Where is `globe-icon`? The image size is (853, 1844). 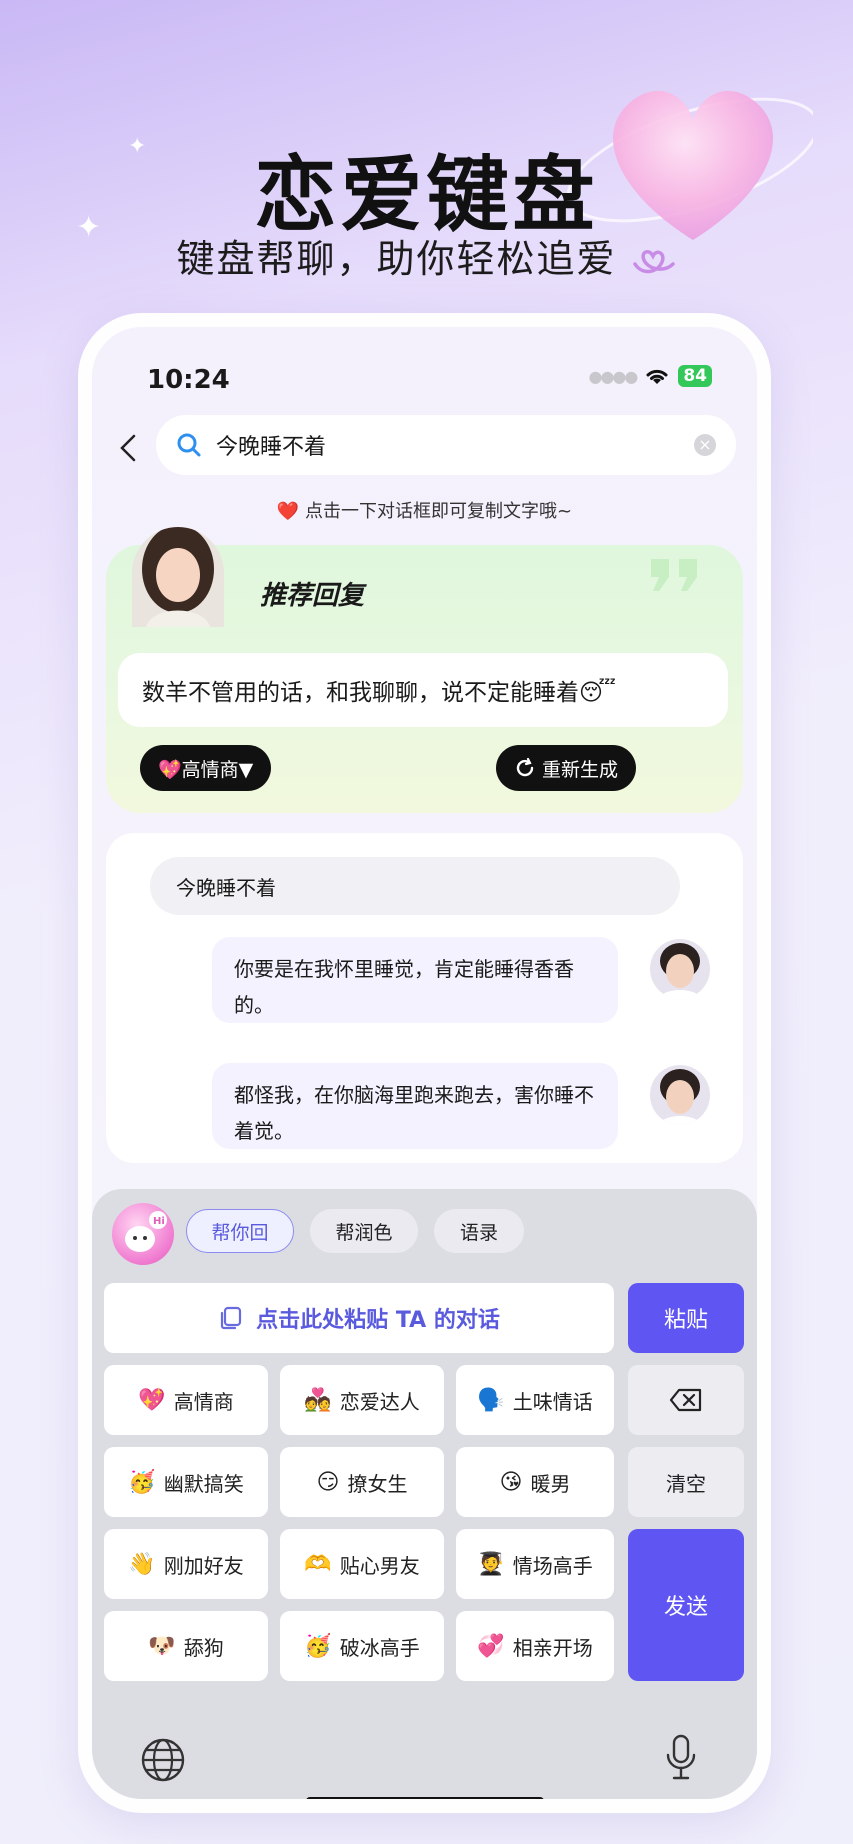 globe-icon is located at coordinates (163, 1760).